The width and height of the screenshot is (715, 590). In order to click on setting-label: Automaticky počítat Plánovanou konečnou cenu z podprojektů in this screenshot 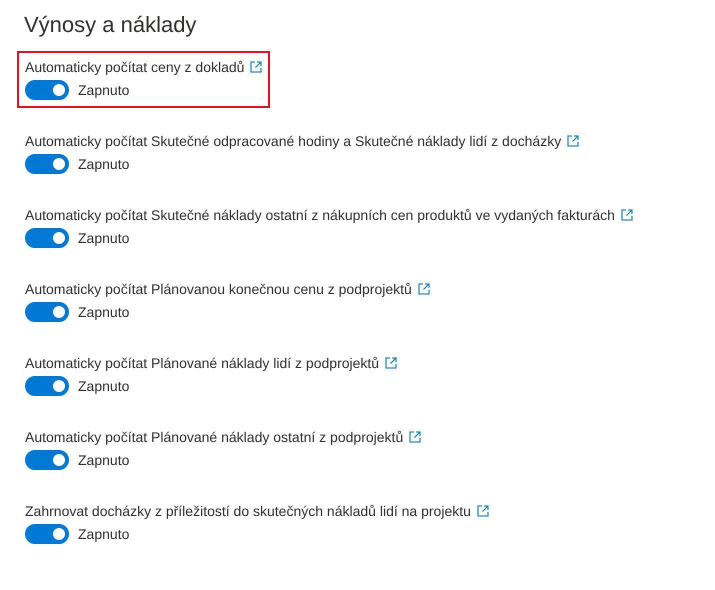, I will do `click(218, 289)`.